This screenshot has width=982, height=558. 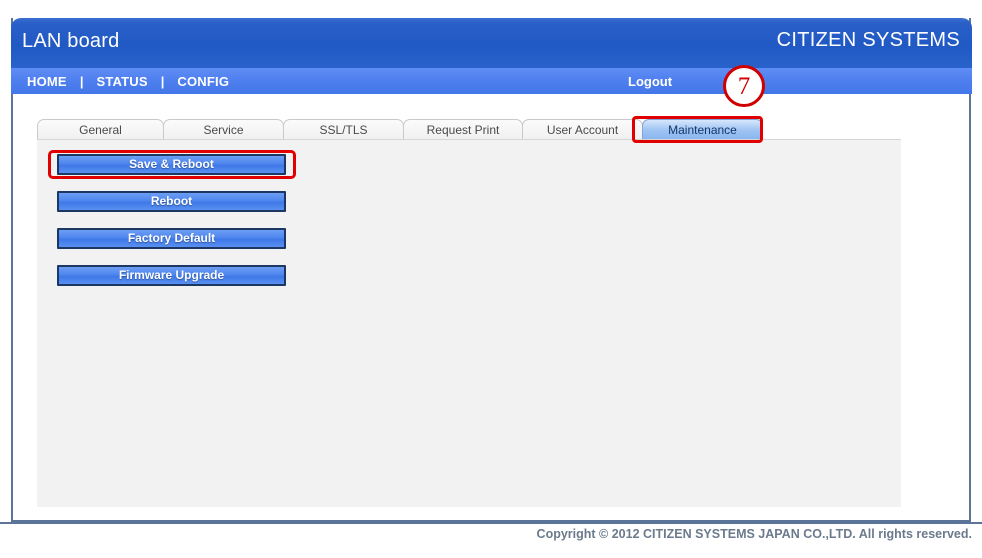 What do you see at coordinates (343, 129) in the screenshot?
I see `tab-ssl-tls: SSL/TLS` at bounding box center [343, 129].